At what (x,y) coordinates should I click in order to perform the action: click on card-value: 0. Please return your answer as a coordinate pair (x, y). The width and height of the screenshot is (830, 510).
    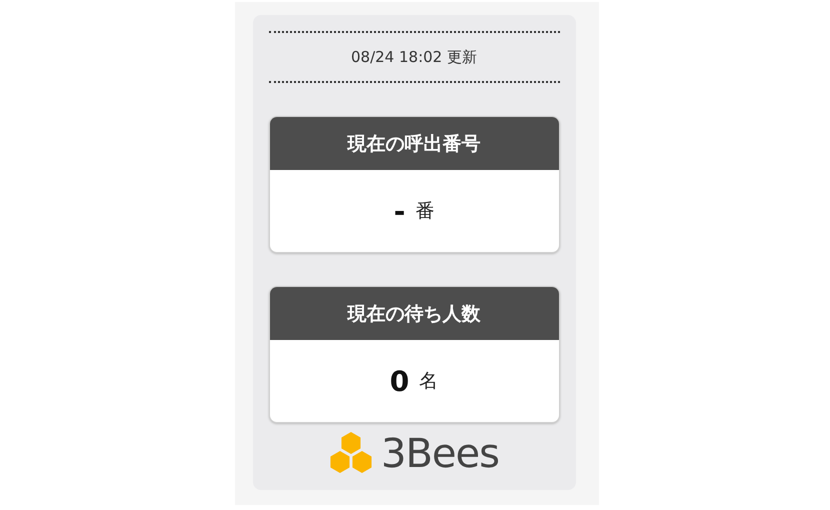
    Looking at the image, I should click on (400, 381).